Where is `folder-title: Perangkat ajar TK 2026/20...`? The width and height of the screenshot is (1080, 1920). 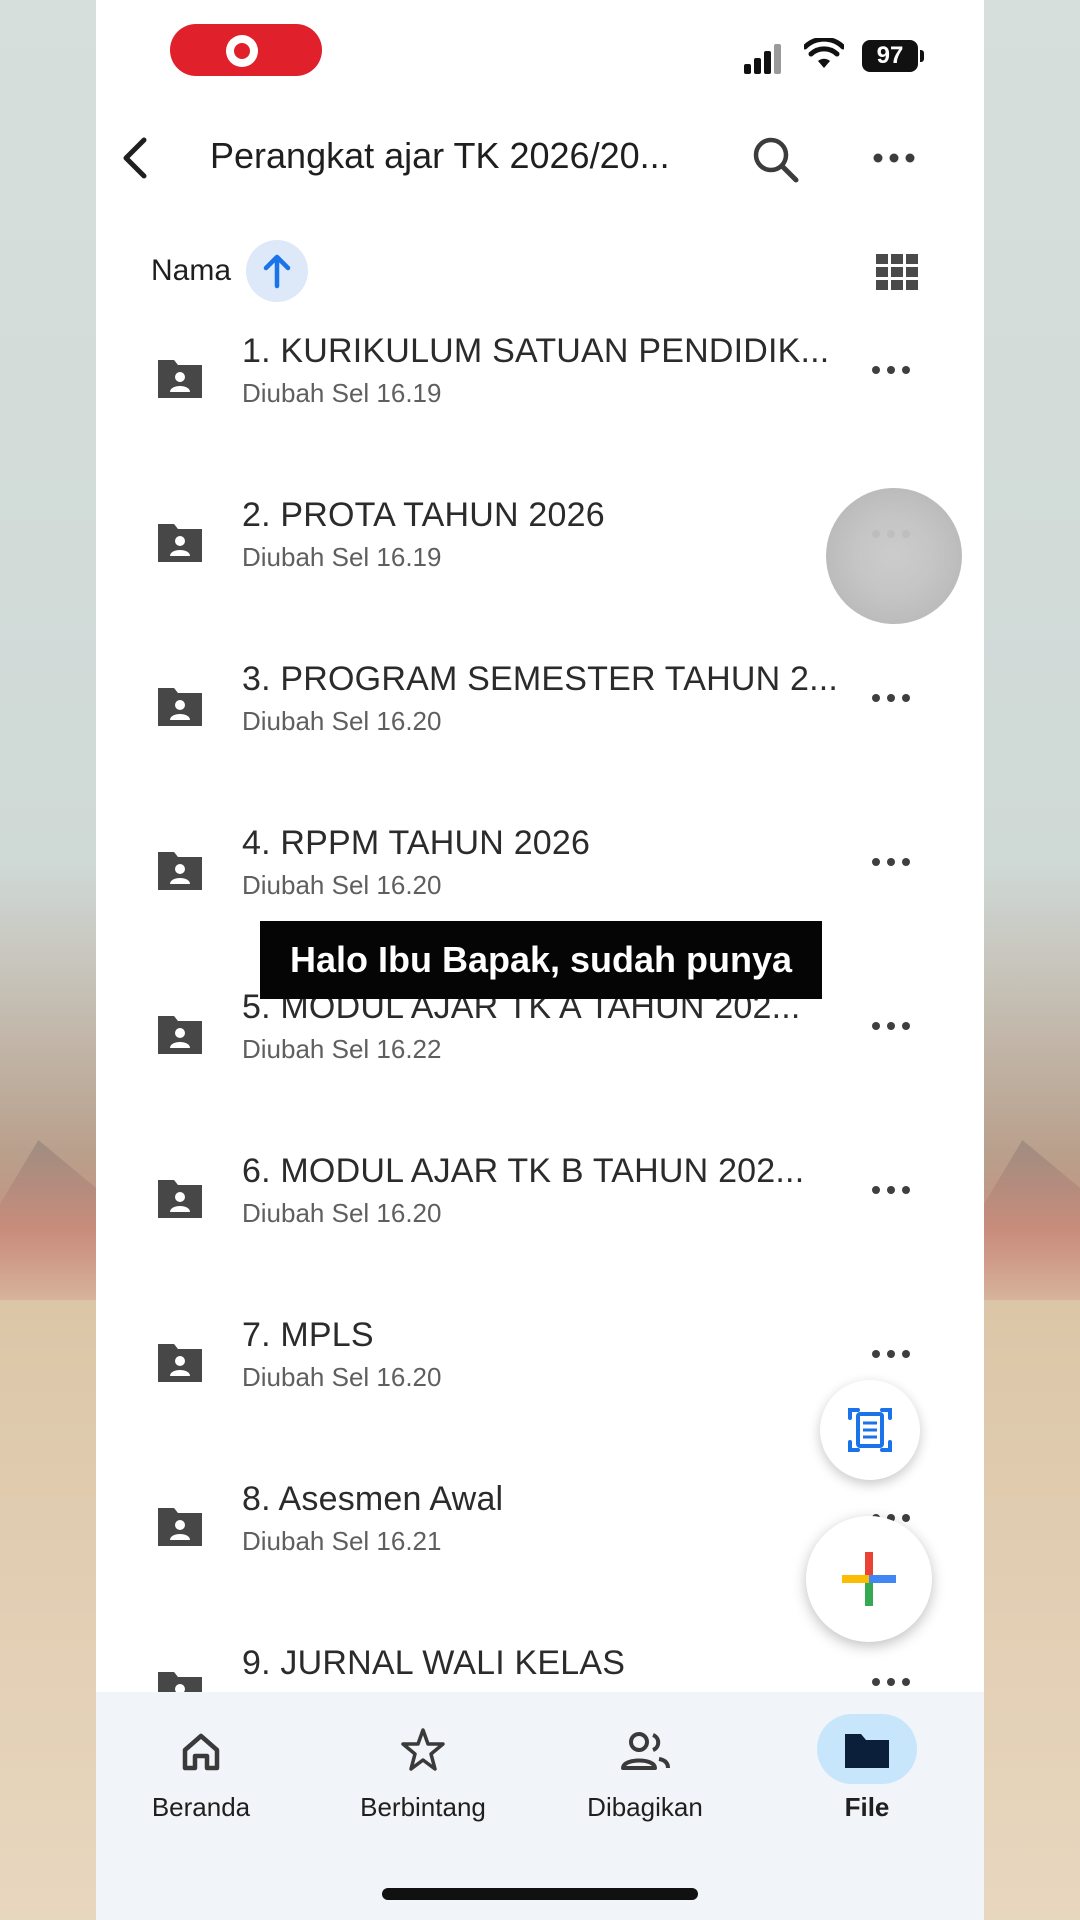 folder-title: Perangkat ajar TK 2026/20... is located at coordinates (440, 155).